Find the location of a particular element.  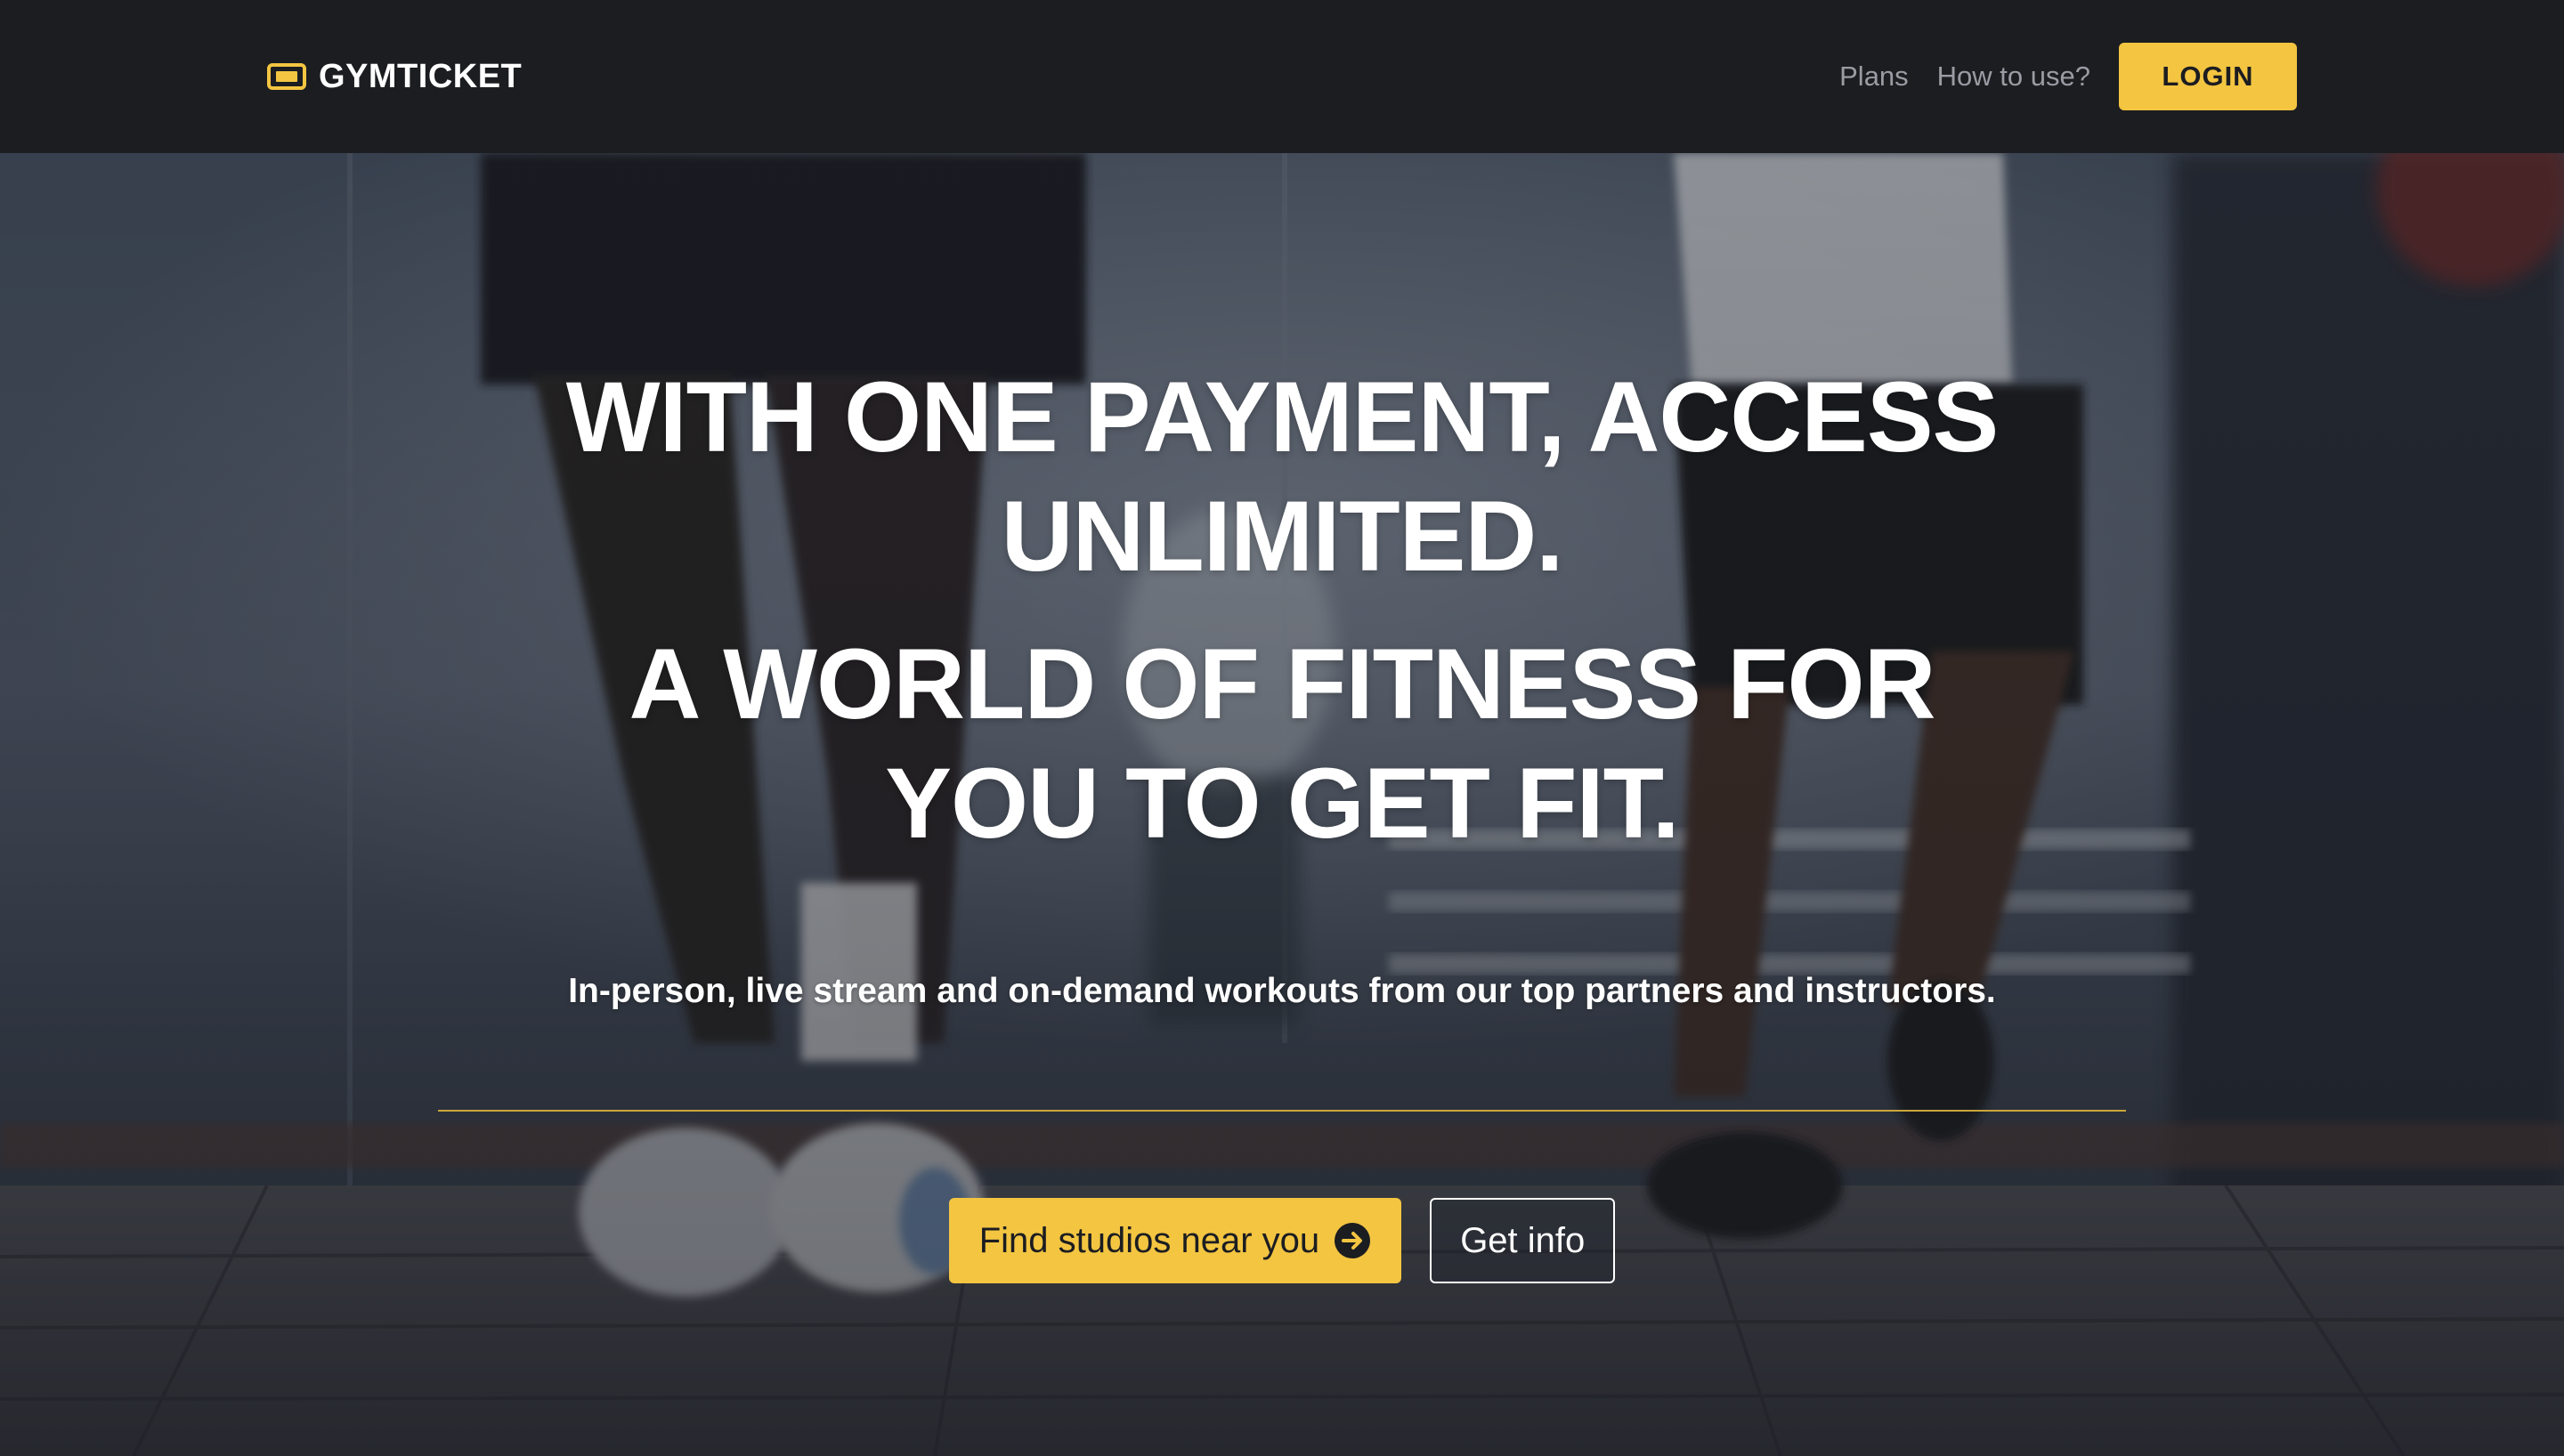

nav-link-plans: Plans is located at coordinates (1874, 77).